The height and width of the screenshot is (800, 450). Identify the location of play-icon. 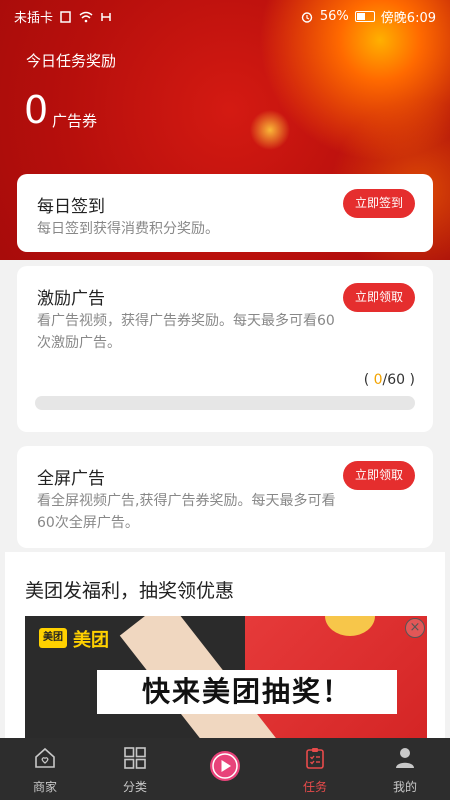
(225, 766).